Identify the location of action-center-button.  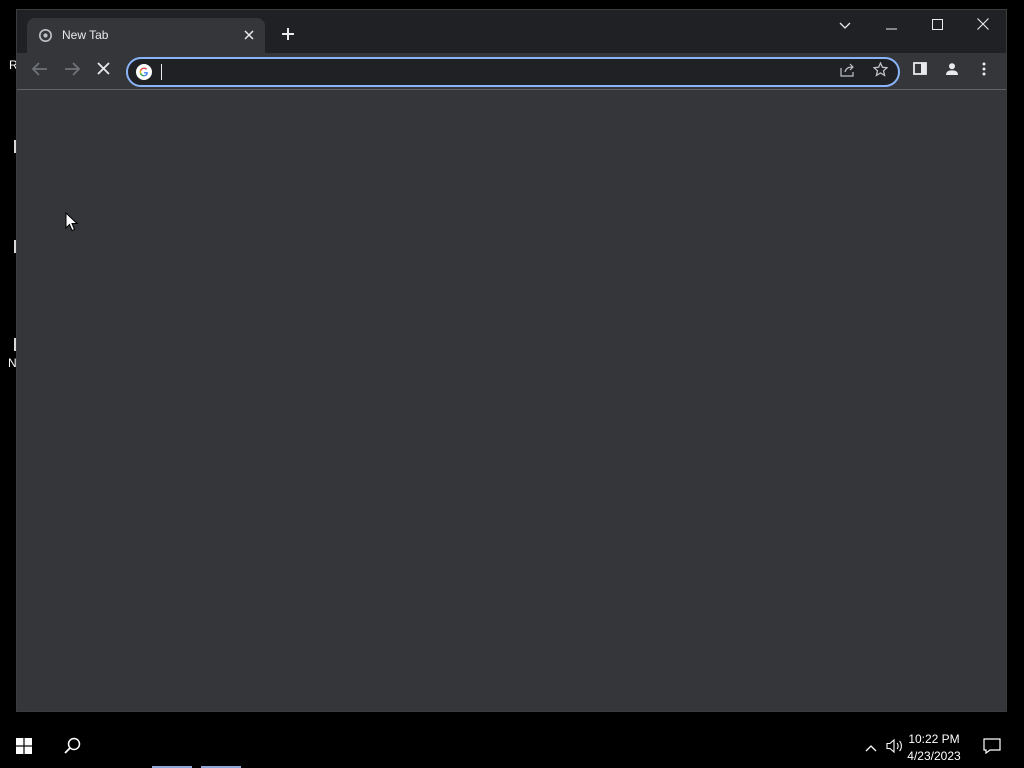
(992, 748).